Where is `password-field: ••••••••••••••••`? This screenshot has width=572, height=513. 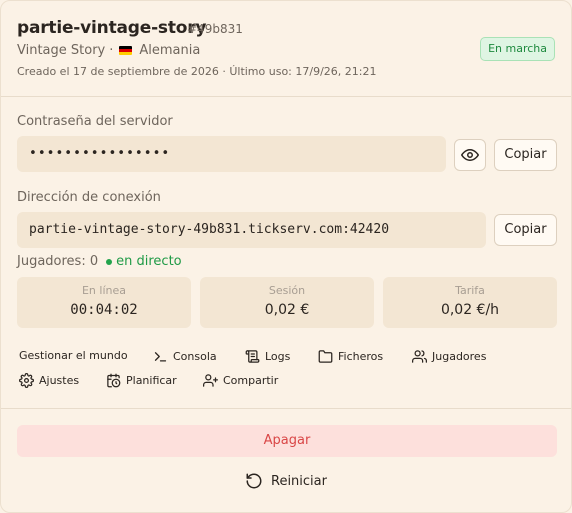 password-field: •••••••••••••••• is located at coordinates (231, 154).